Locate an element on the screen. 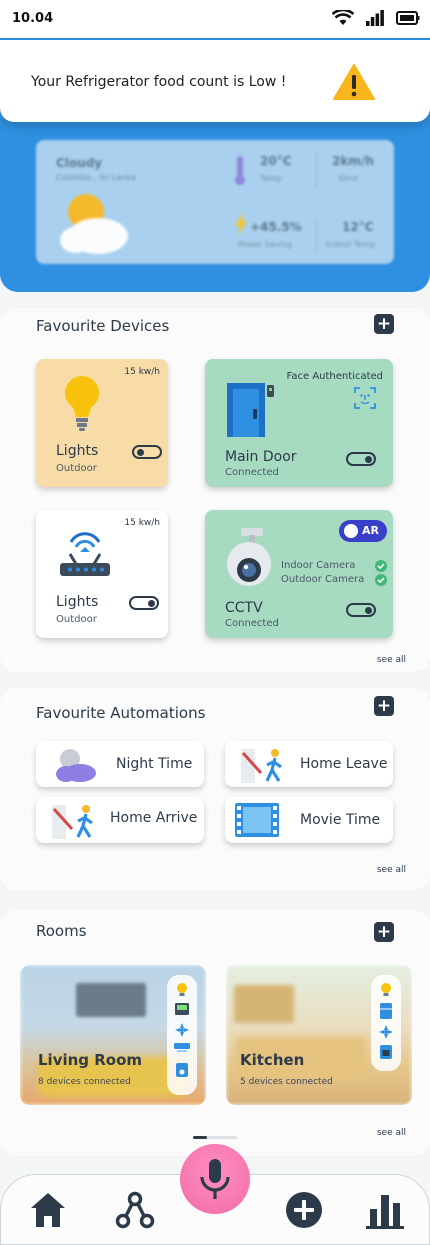 This screenshot has width=430, height=1245. room-tv is located at coordinates (111, 1000).